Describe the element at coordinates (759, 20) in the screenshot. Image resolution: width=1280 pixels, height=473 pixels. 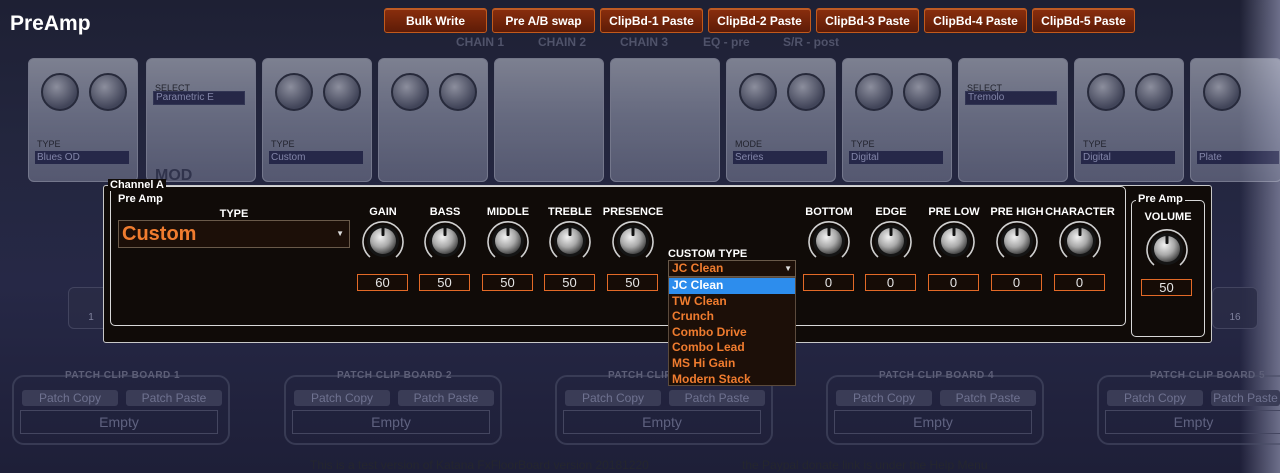
I see `clipbd-2-paste-button: ClipBd-2 Paste` at that location.